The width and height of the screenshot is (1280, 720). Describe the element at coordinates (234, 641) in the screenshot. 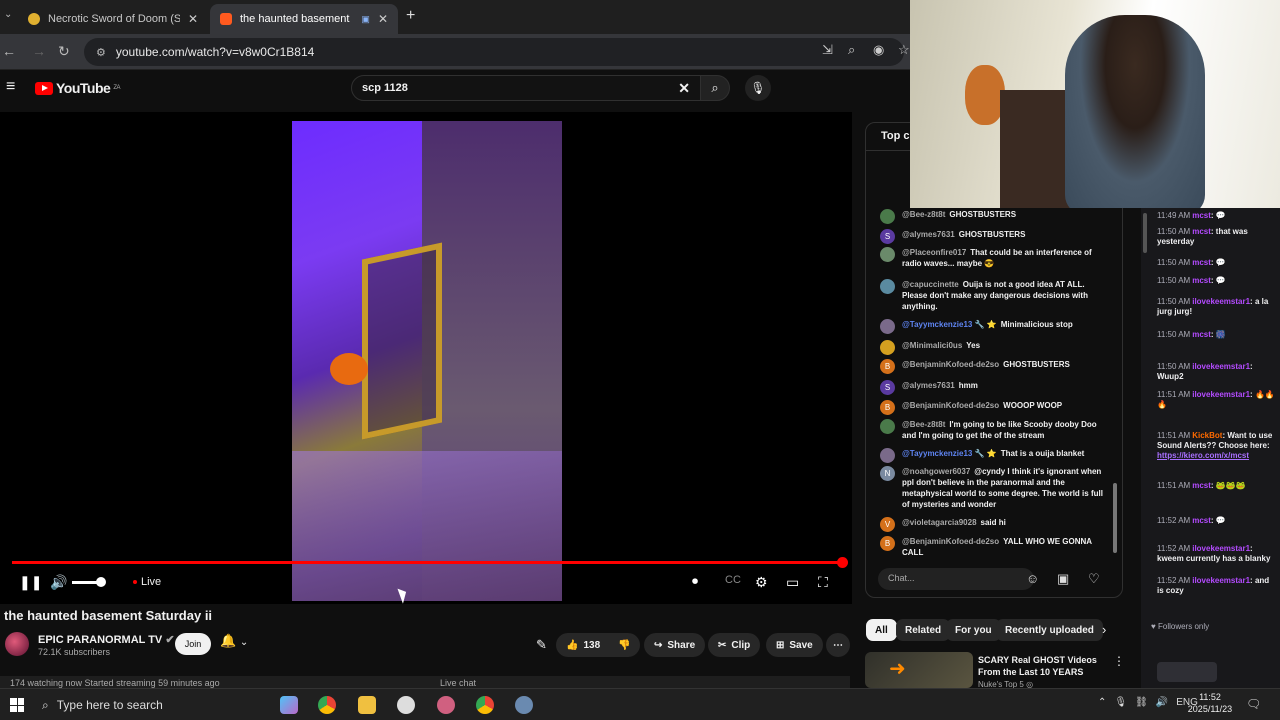

I see `subscribe-bell-button: 🔔 ⌄` at that location.